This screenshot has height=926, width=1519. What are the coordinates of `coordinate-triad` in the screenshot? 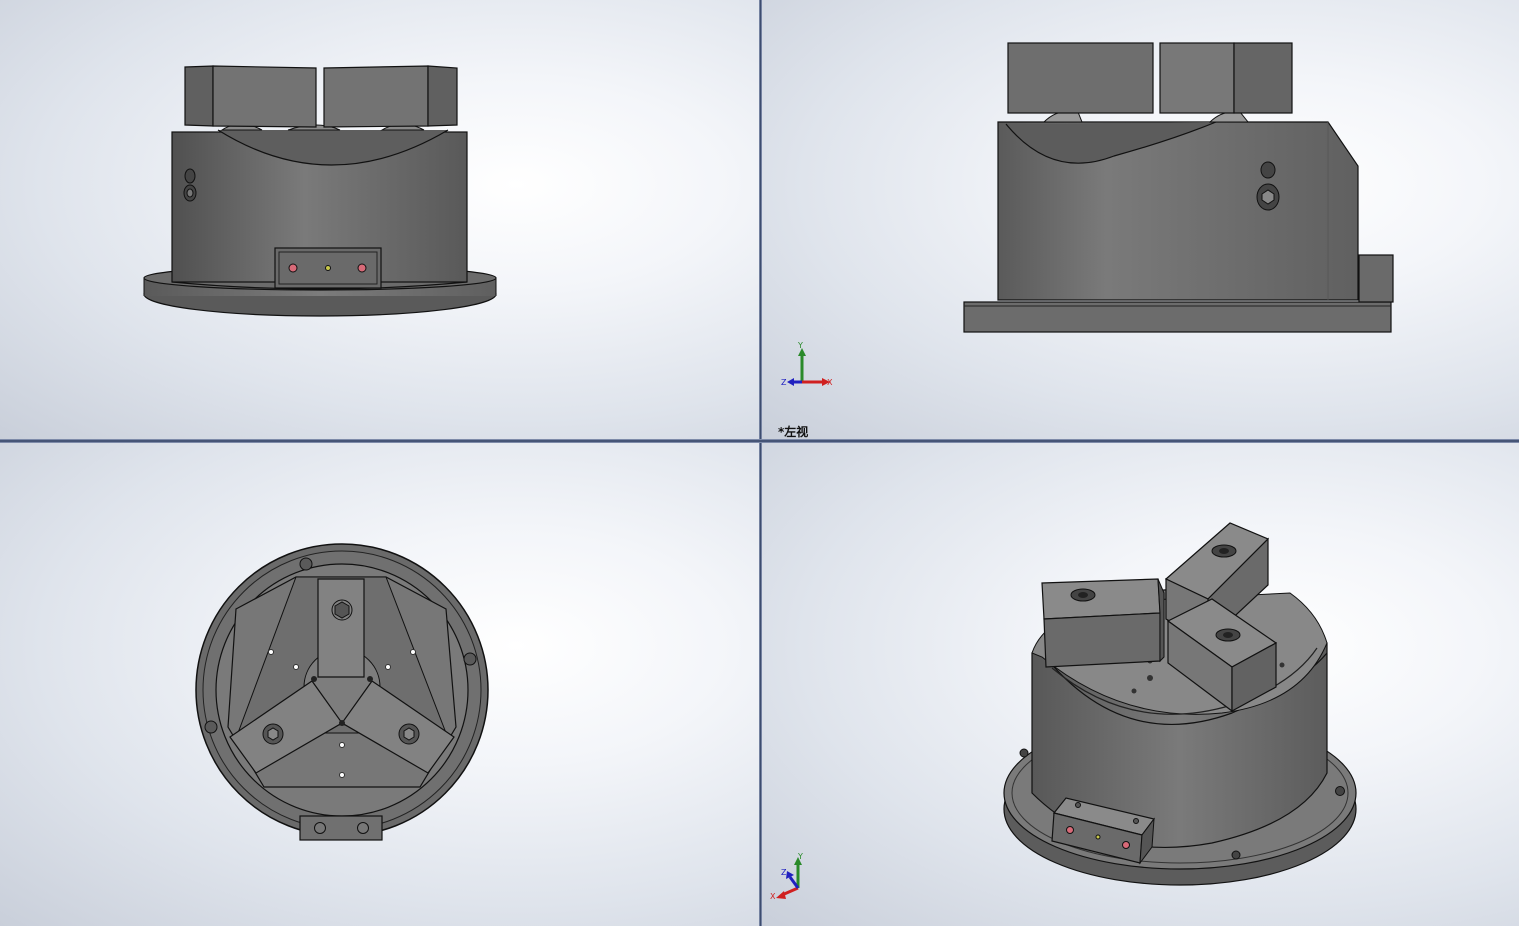 It's located at (808, 367).